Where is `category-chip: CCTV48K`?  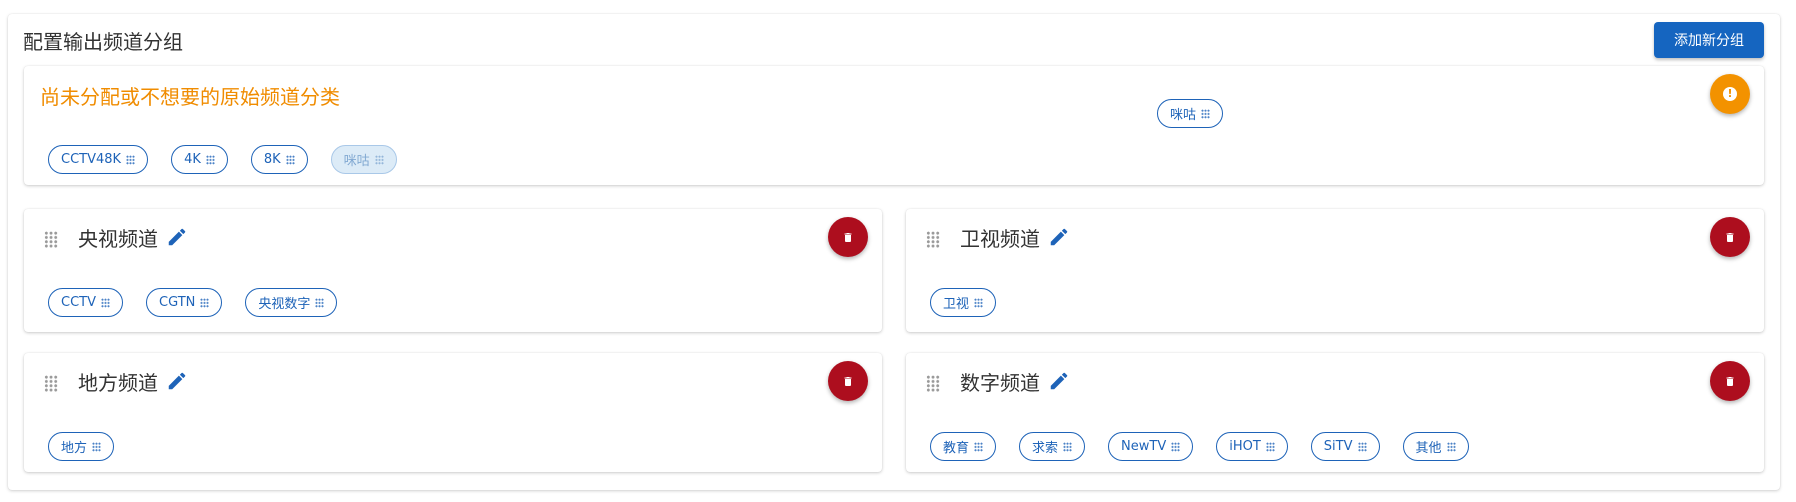
category-chip: CCTV48K is located at coordinates (98, 159).